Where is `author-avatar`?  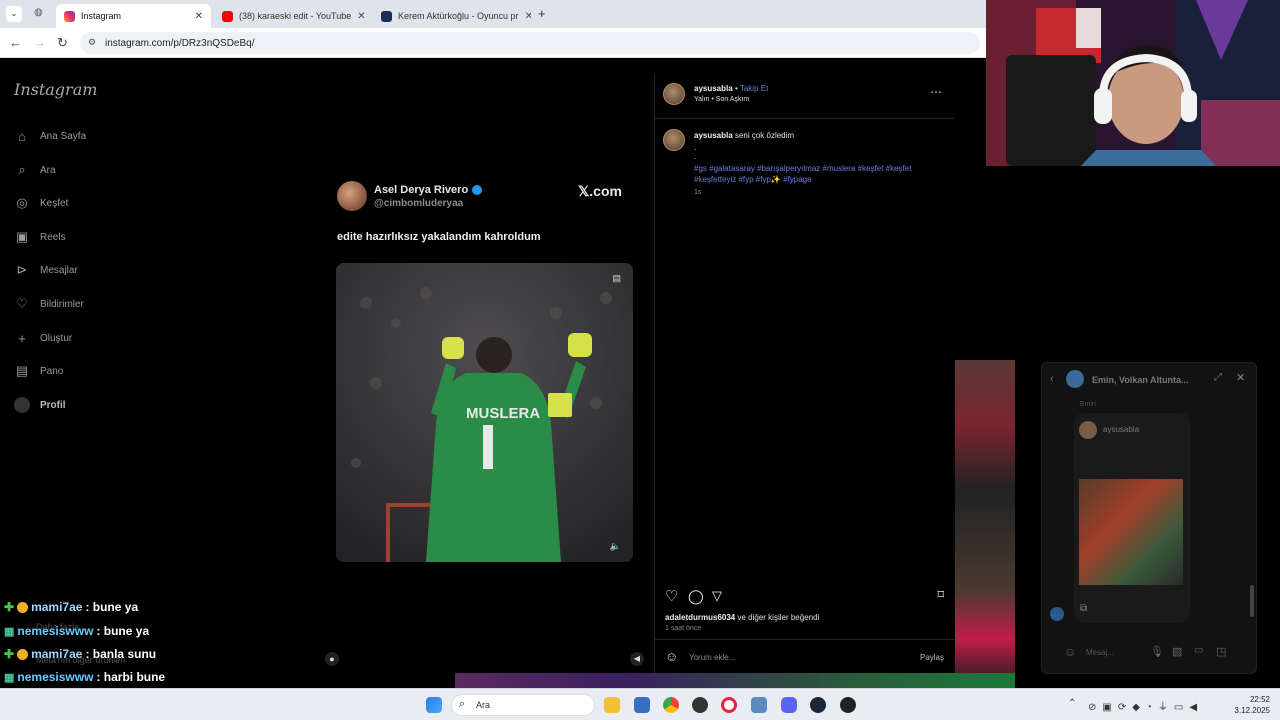 author-avatar is located at coordinates (674, 94).